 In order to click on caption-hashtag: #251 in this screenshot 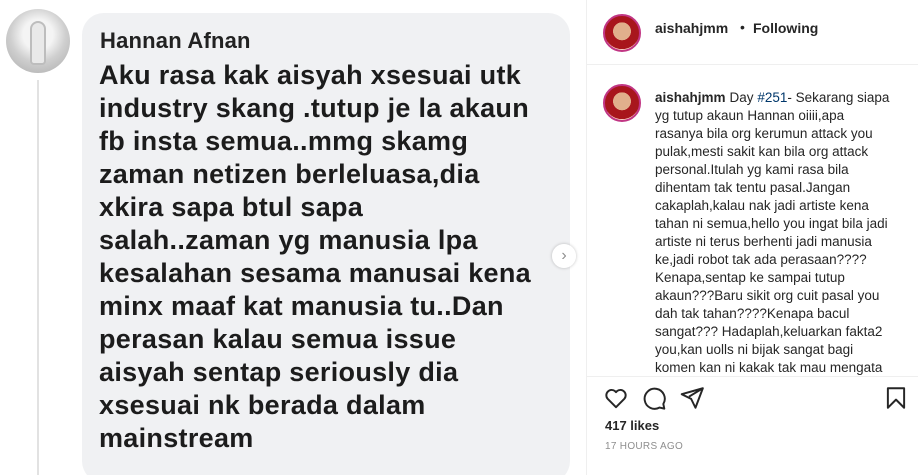, I will do `click(772, 97)`.